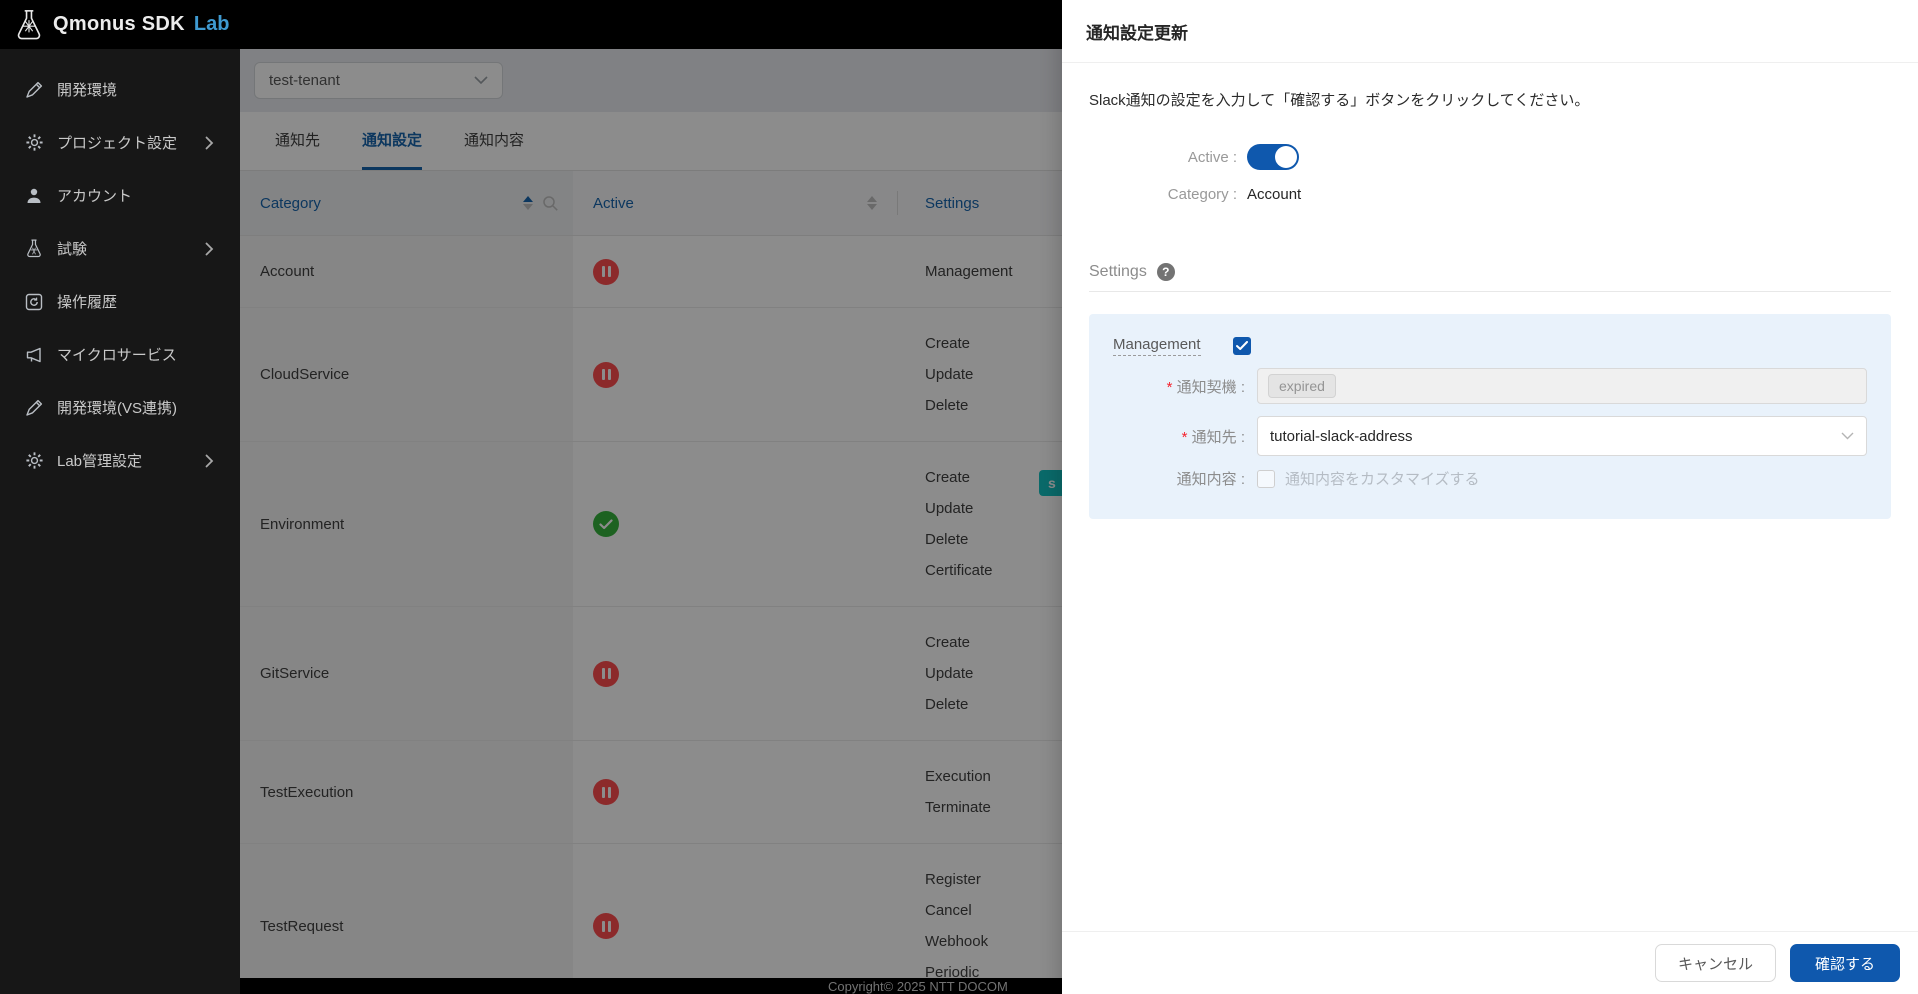 This screenshot has height=994, width=1918. Describe the element at coordinates (29, 24) in the screenshot. I see `flask-logo-icon` at that location.